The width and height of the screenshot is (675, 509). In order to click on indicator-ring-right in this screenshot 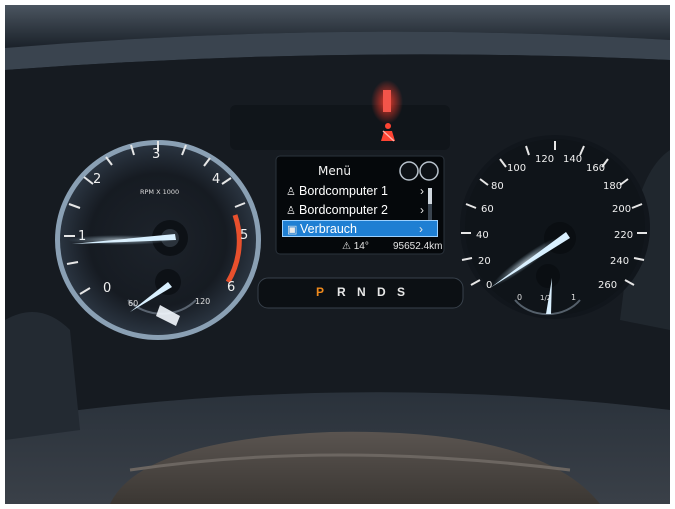, I will do `click(429, 171)`.